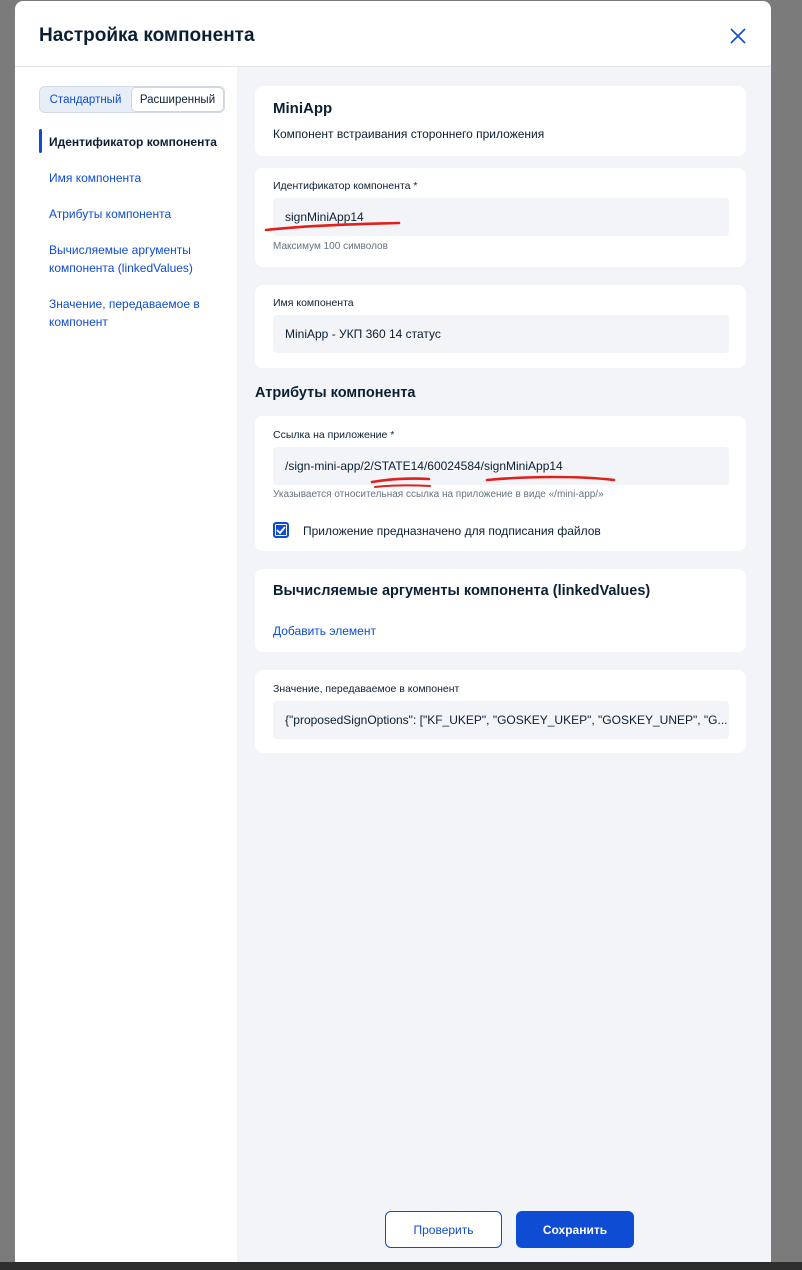 The height and width of the screenshot is (1270, 802). Describe the element at coordinates (134, 178) in the screenshot. I see `nav-item-name: Имя компонента` at that location.